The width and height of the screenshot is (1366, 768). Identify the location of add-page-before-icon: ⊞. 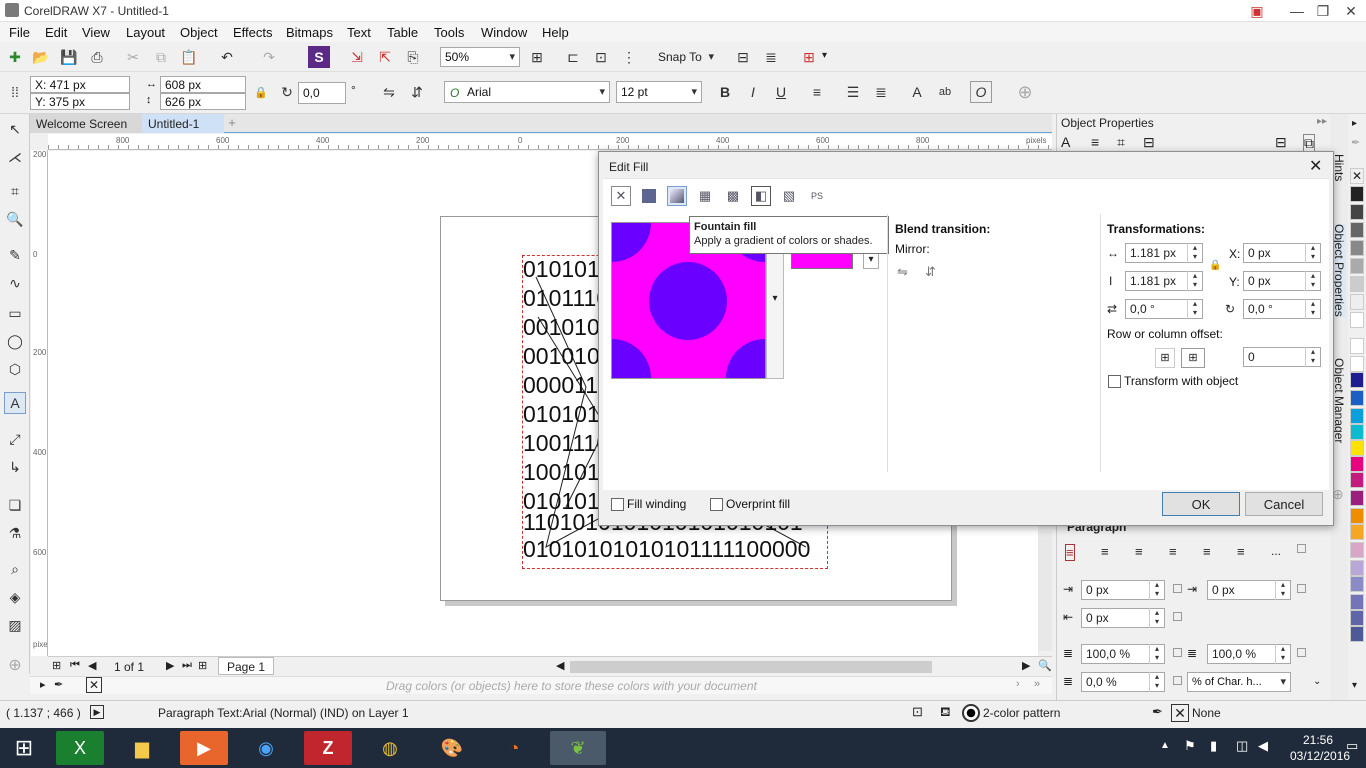
(56, 665).